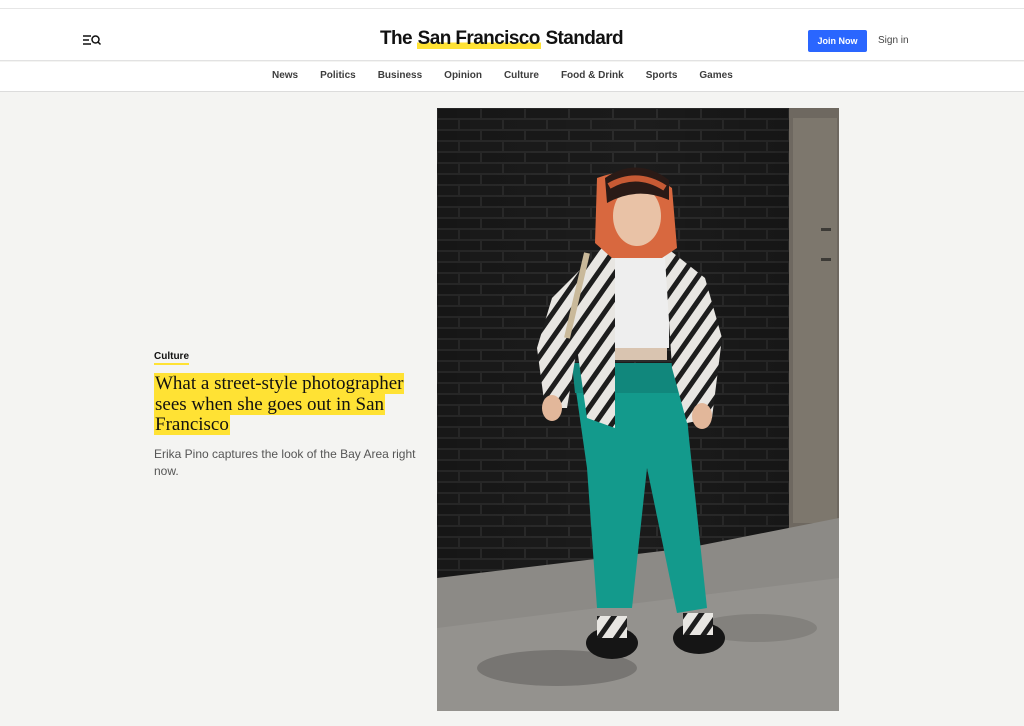 This screenshot has height=726, width=1024. Describe the element at coordinates (398, 38) in the screenshot. I see `logo-prefix: The` at that location.